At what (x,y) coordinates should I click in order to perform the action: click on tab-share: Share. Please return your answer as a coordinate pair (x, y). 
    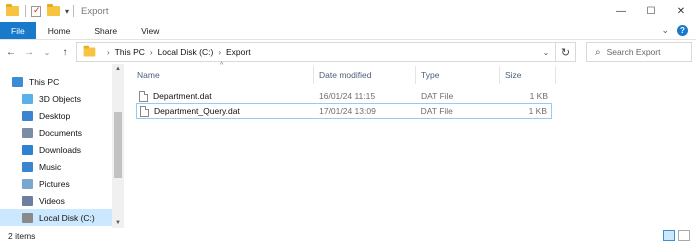
    Looking at the image, I should click on (105, 30).